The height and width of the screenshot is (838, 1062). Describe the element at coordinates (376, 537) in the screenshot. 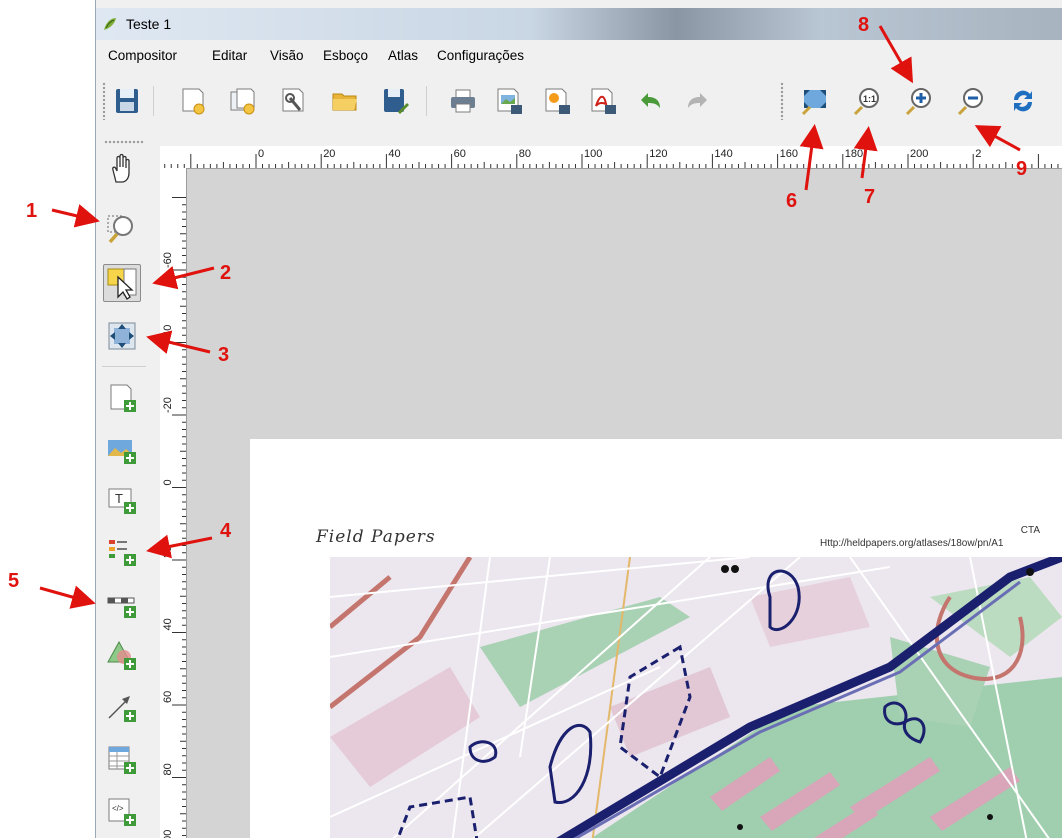

I see `page-title: Field Papers` at that location.